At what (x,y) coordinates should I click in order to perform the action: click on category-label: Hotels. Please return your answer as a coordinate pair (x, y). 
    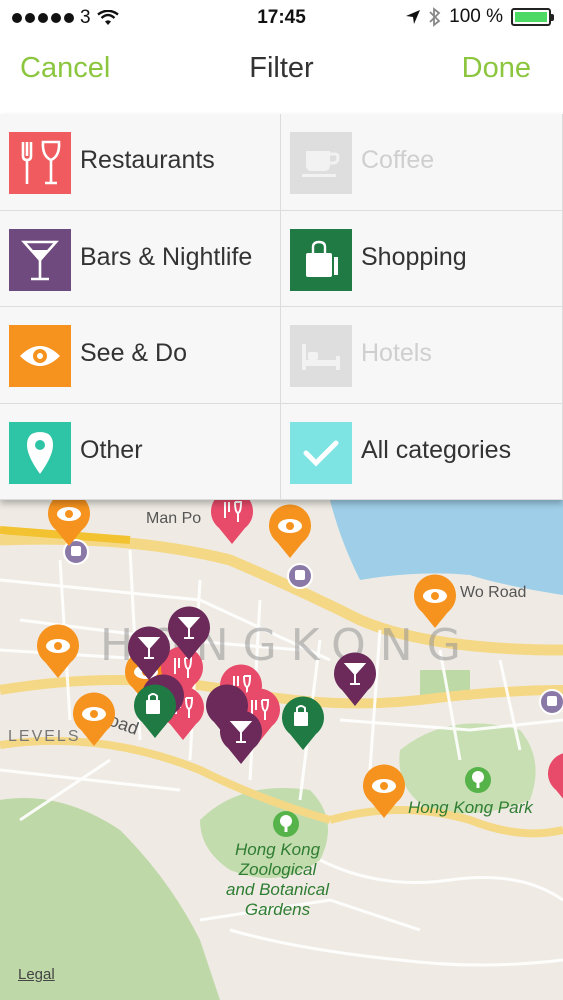
    Looking at the image, I should click on (396, 353).